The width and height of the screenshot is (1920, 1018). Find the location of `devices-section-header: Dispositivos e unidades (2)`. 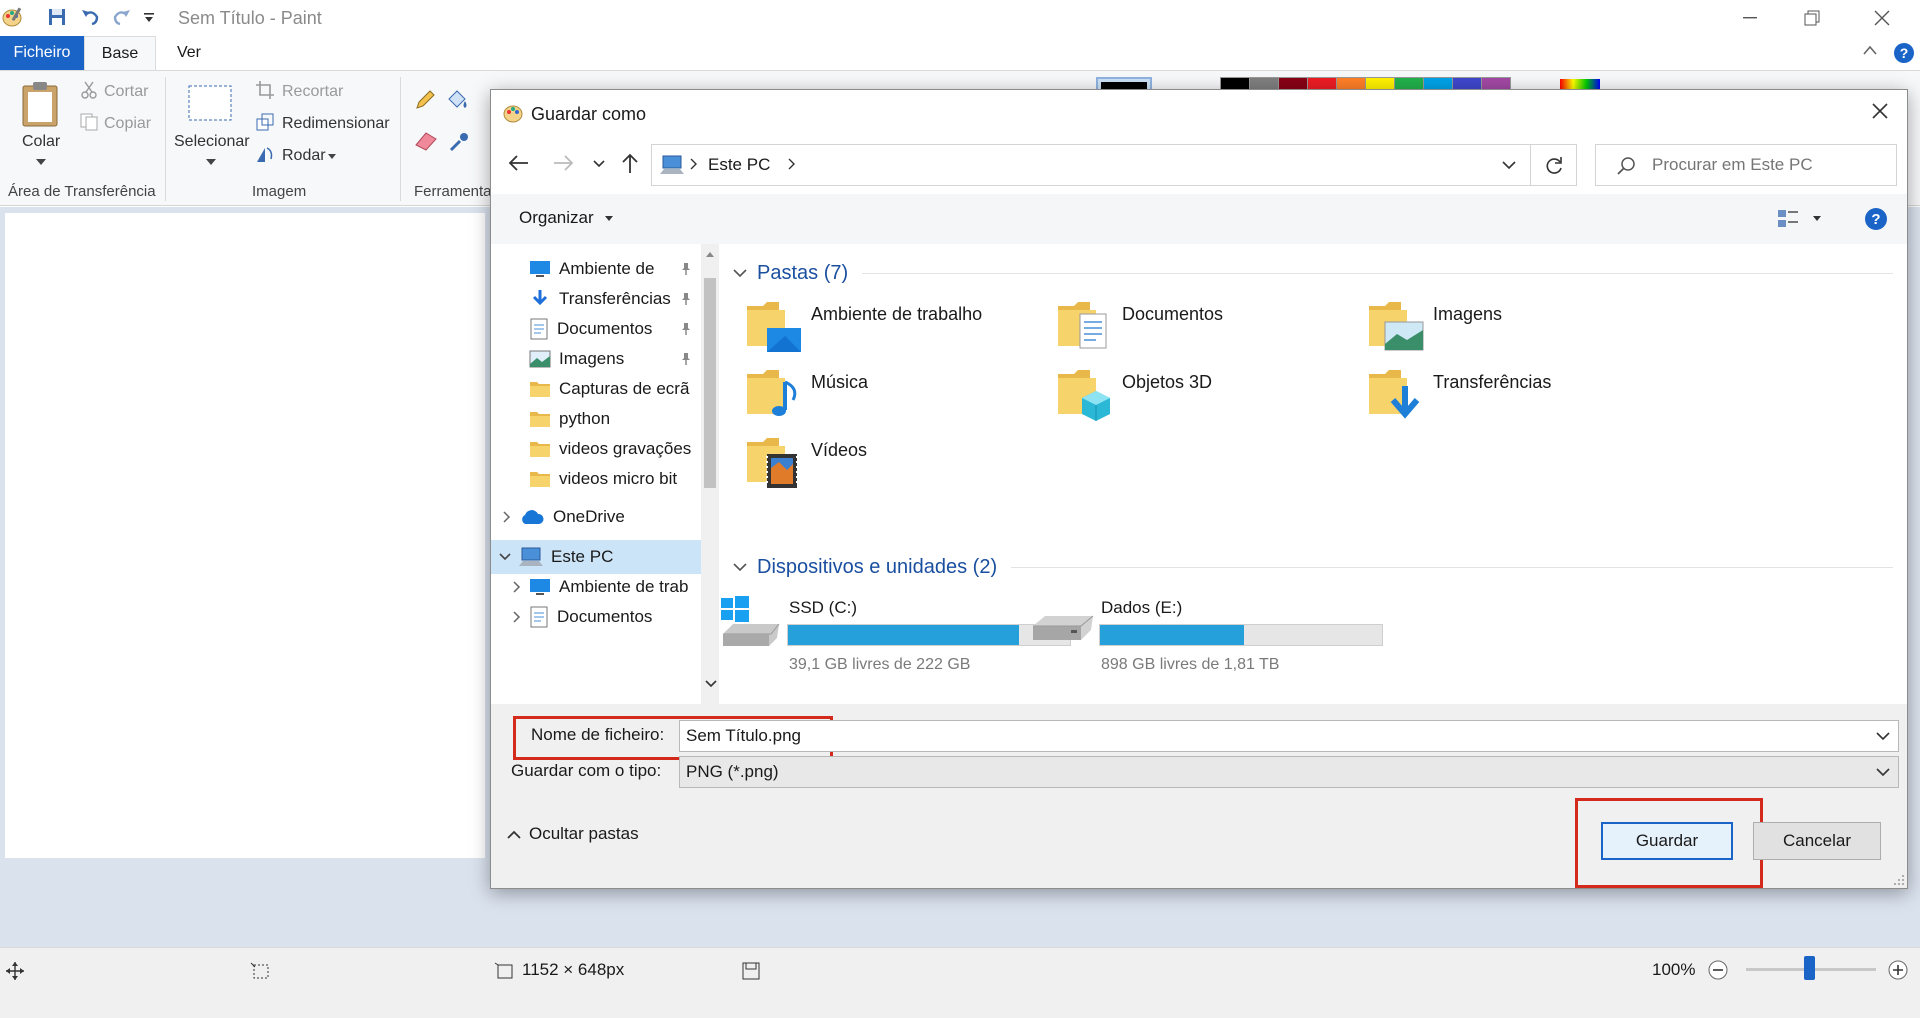

devices-section-header: Dispositivos e unidades (2) is located at coordinates (1313, 567).